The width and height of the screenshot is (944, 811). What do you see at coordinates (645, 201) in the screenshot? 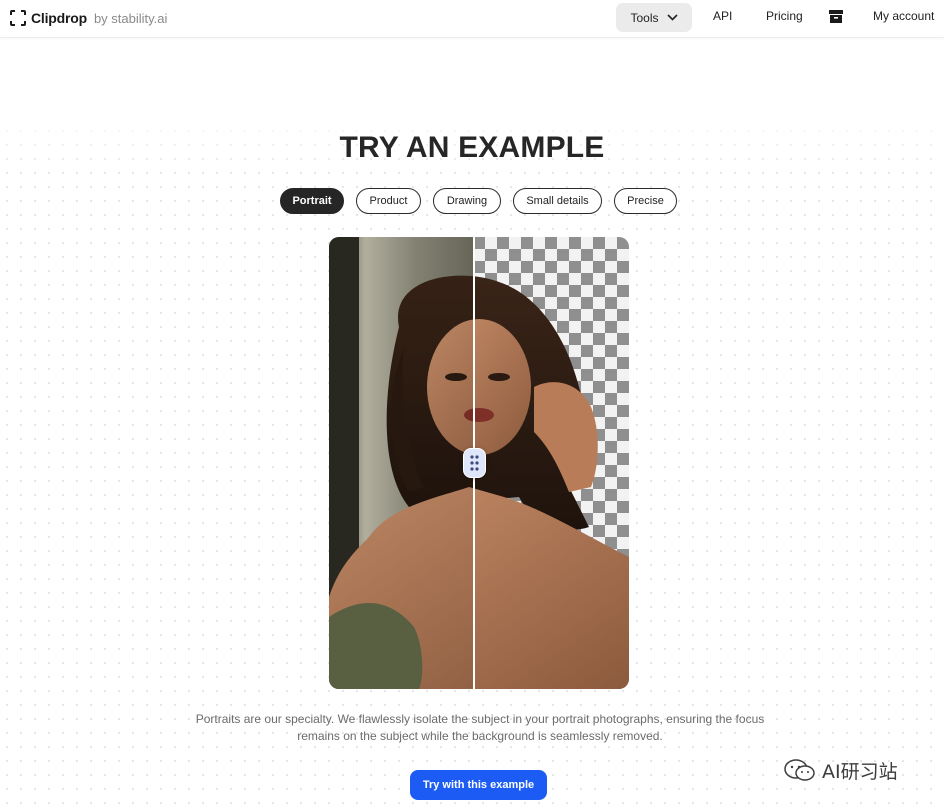
I see `tab-precise: Precise` at bounding box center [645, 201].